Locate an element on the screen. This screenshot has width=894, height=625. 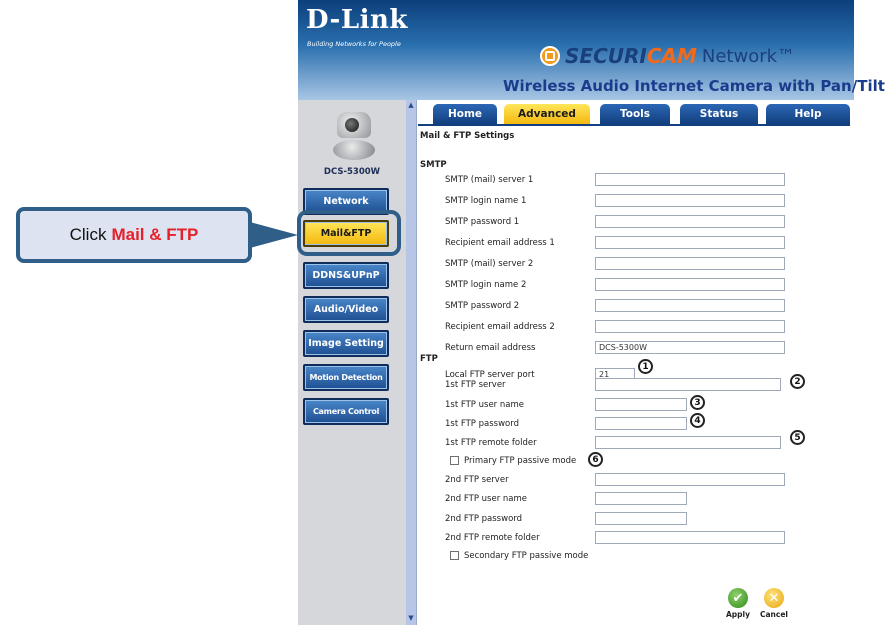
apply-label: Apply is located at coordinates (737, 614).